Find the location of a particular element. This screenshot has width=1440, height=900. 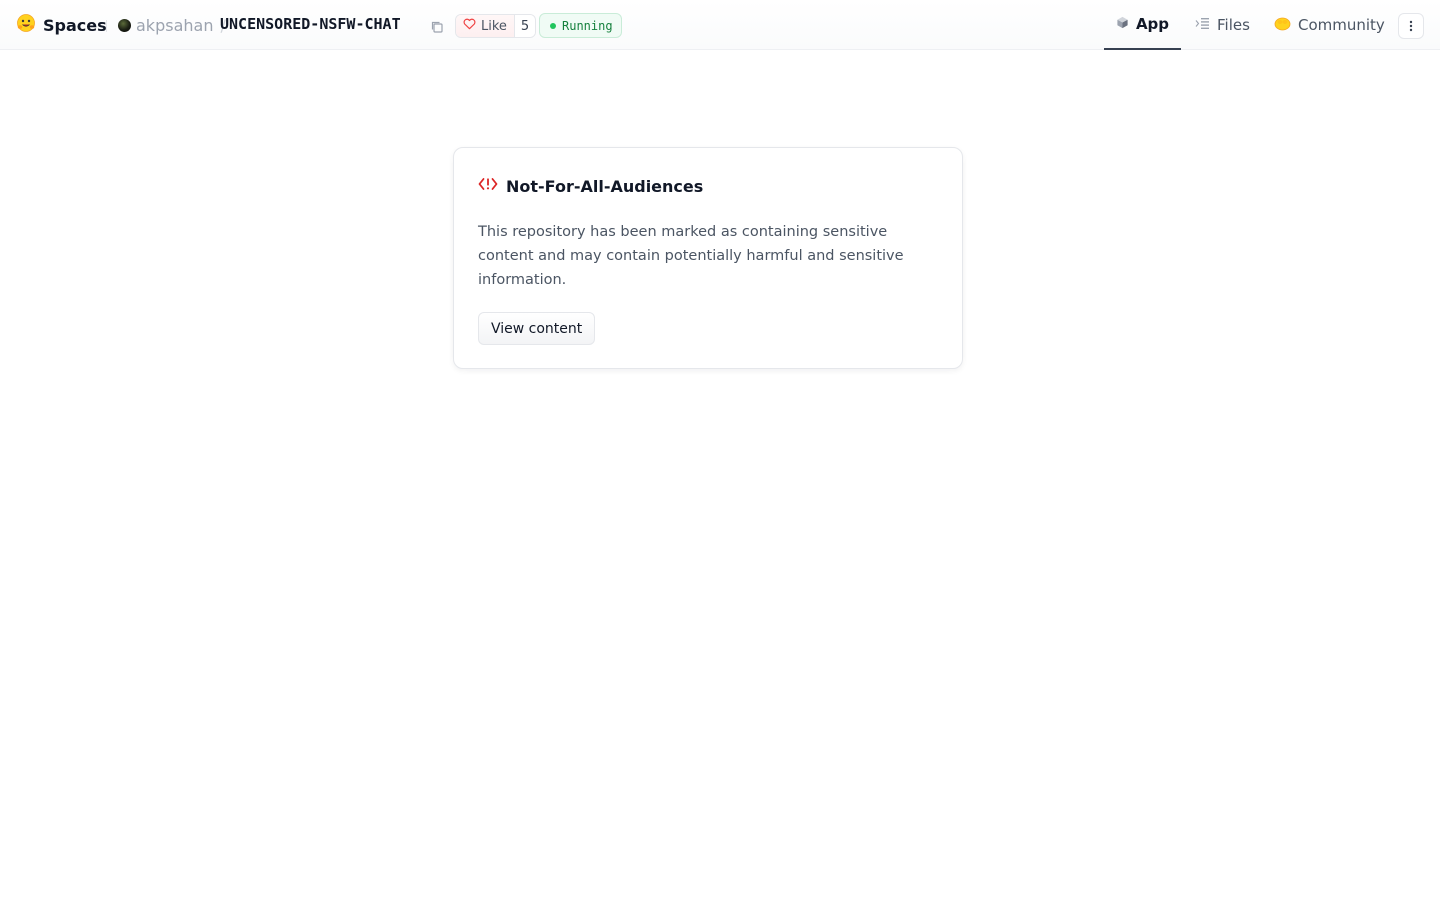

more-vertical-icon is located at coordinates (1411, 26).